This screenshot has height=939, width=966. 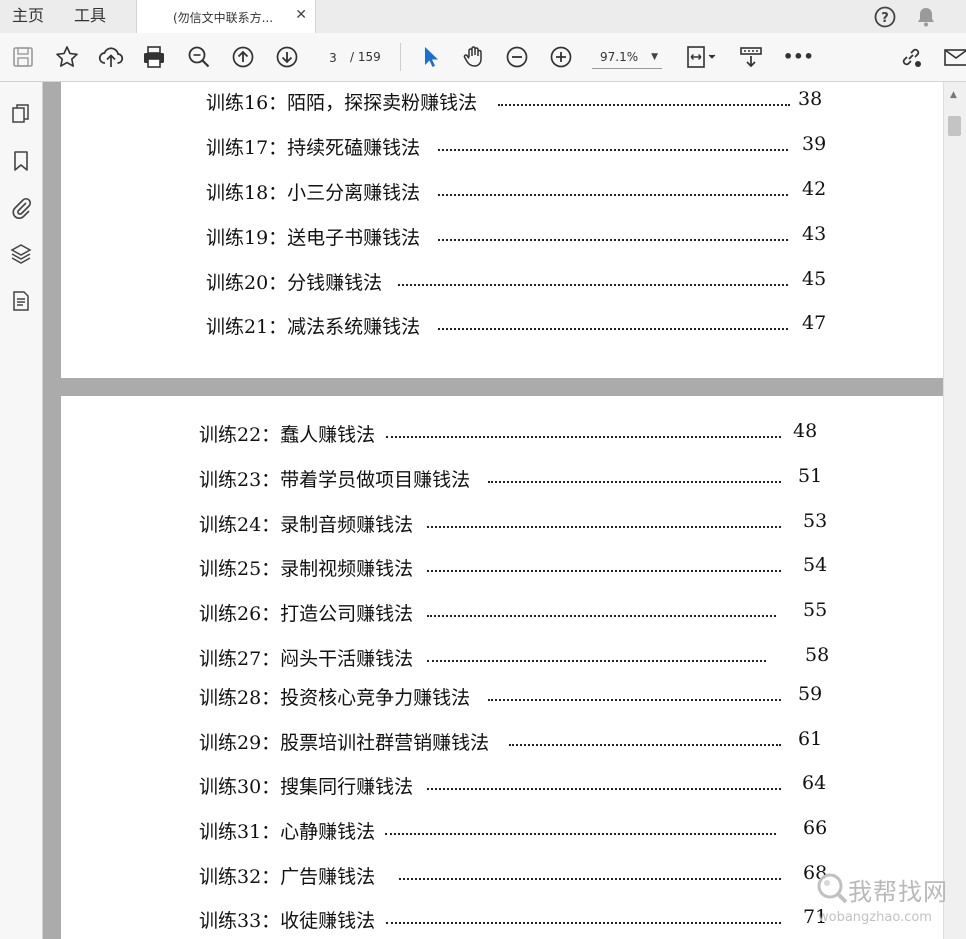 I want to click on fit-page-icon, so click(x=702, y=57).